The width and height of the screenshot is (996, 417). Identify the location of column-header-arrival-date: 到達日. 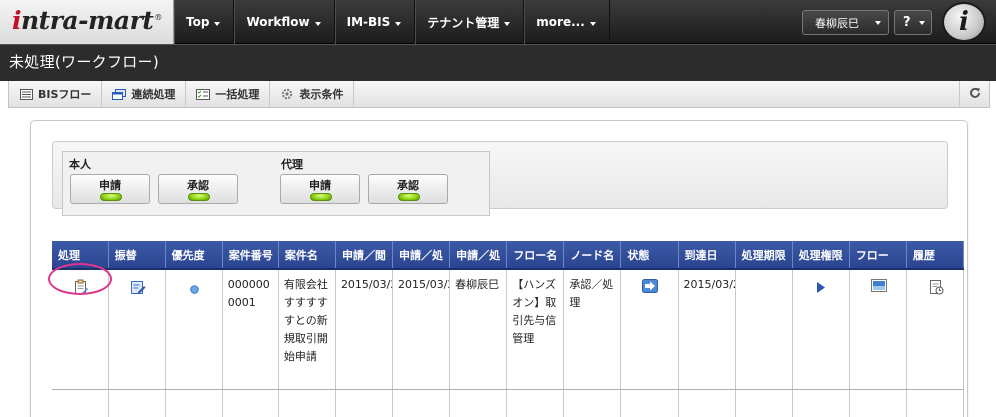
(707, 255).